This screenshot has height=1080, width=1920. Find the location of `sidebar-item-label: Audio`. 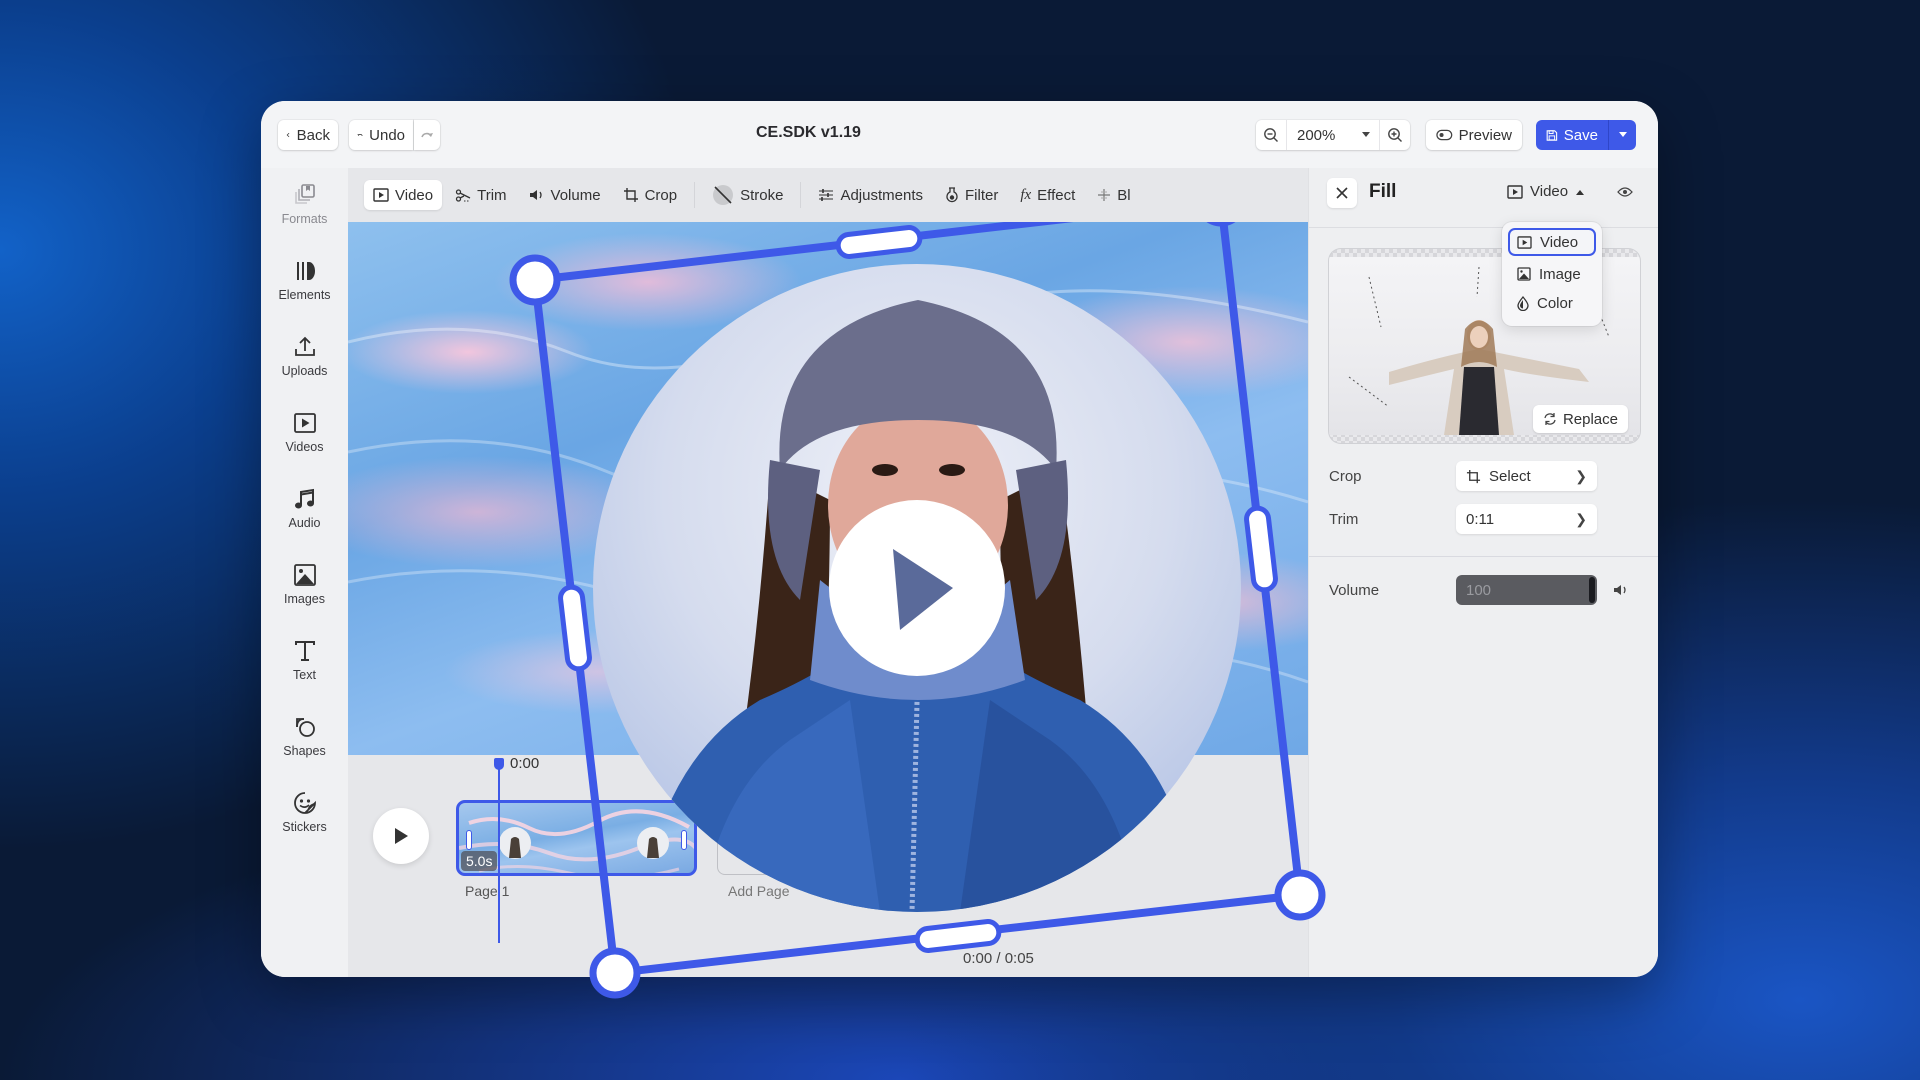

sidebar-item-label: Audio is located at coordinates (304, 523).